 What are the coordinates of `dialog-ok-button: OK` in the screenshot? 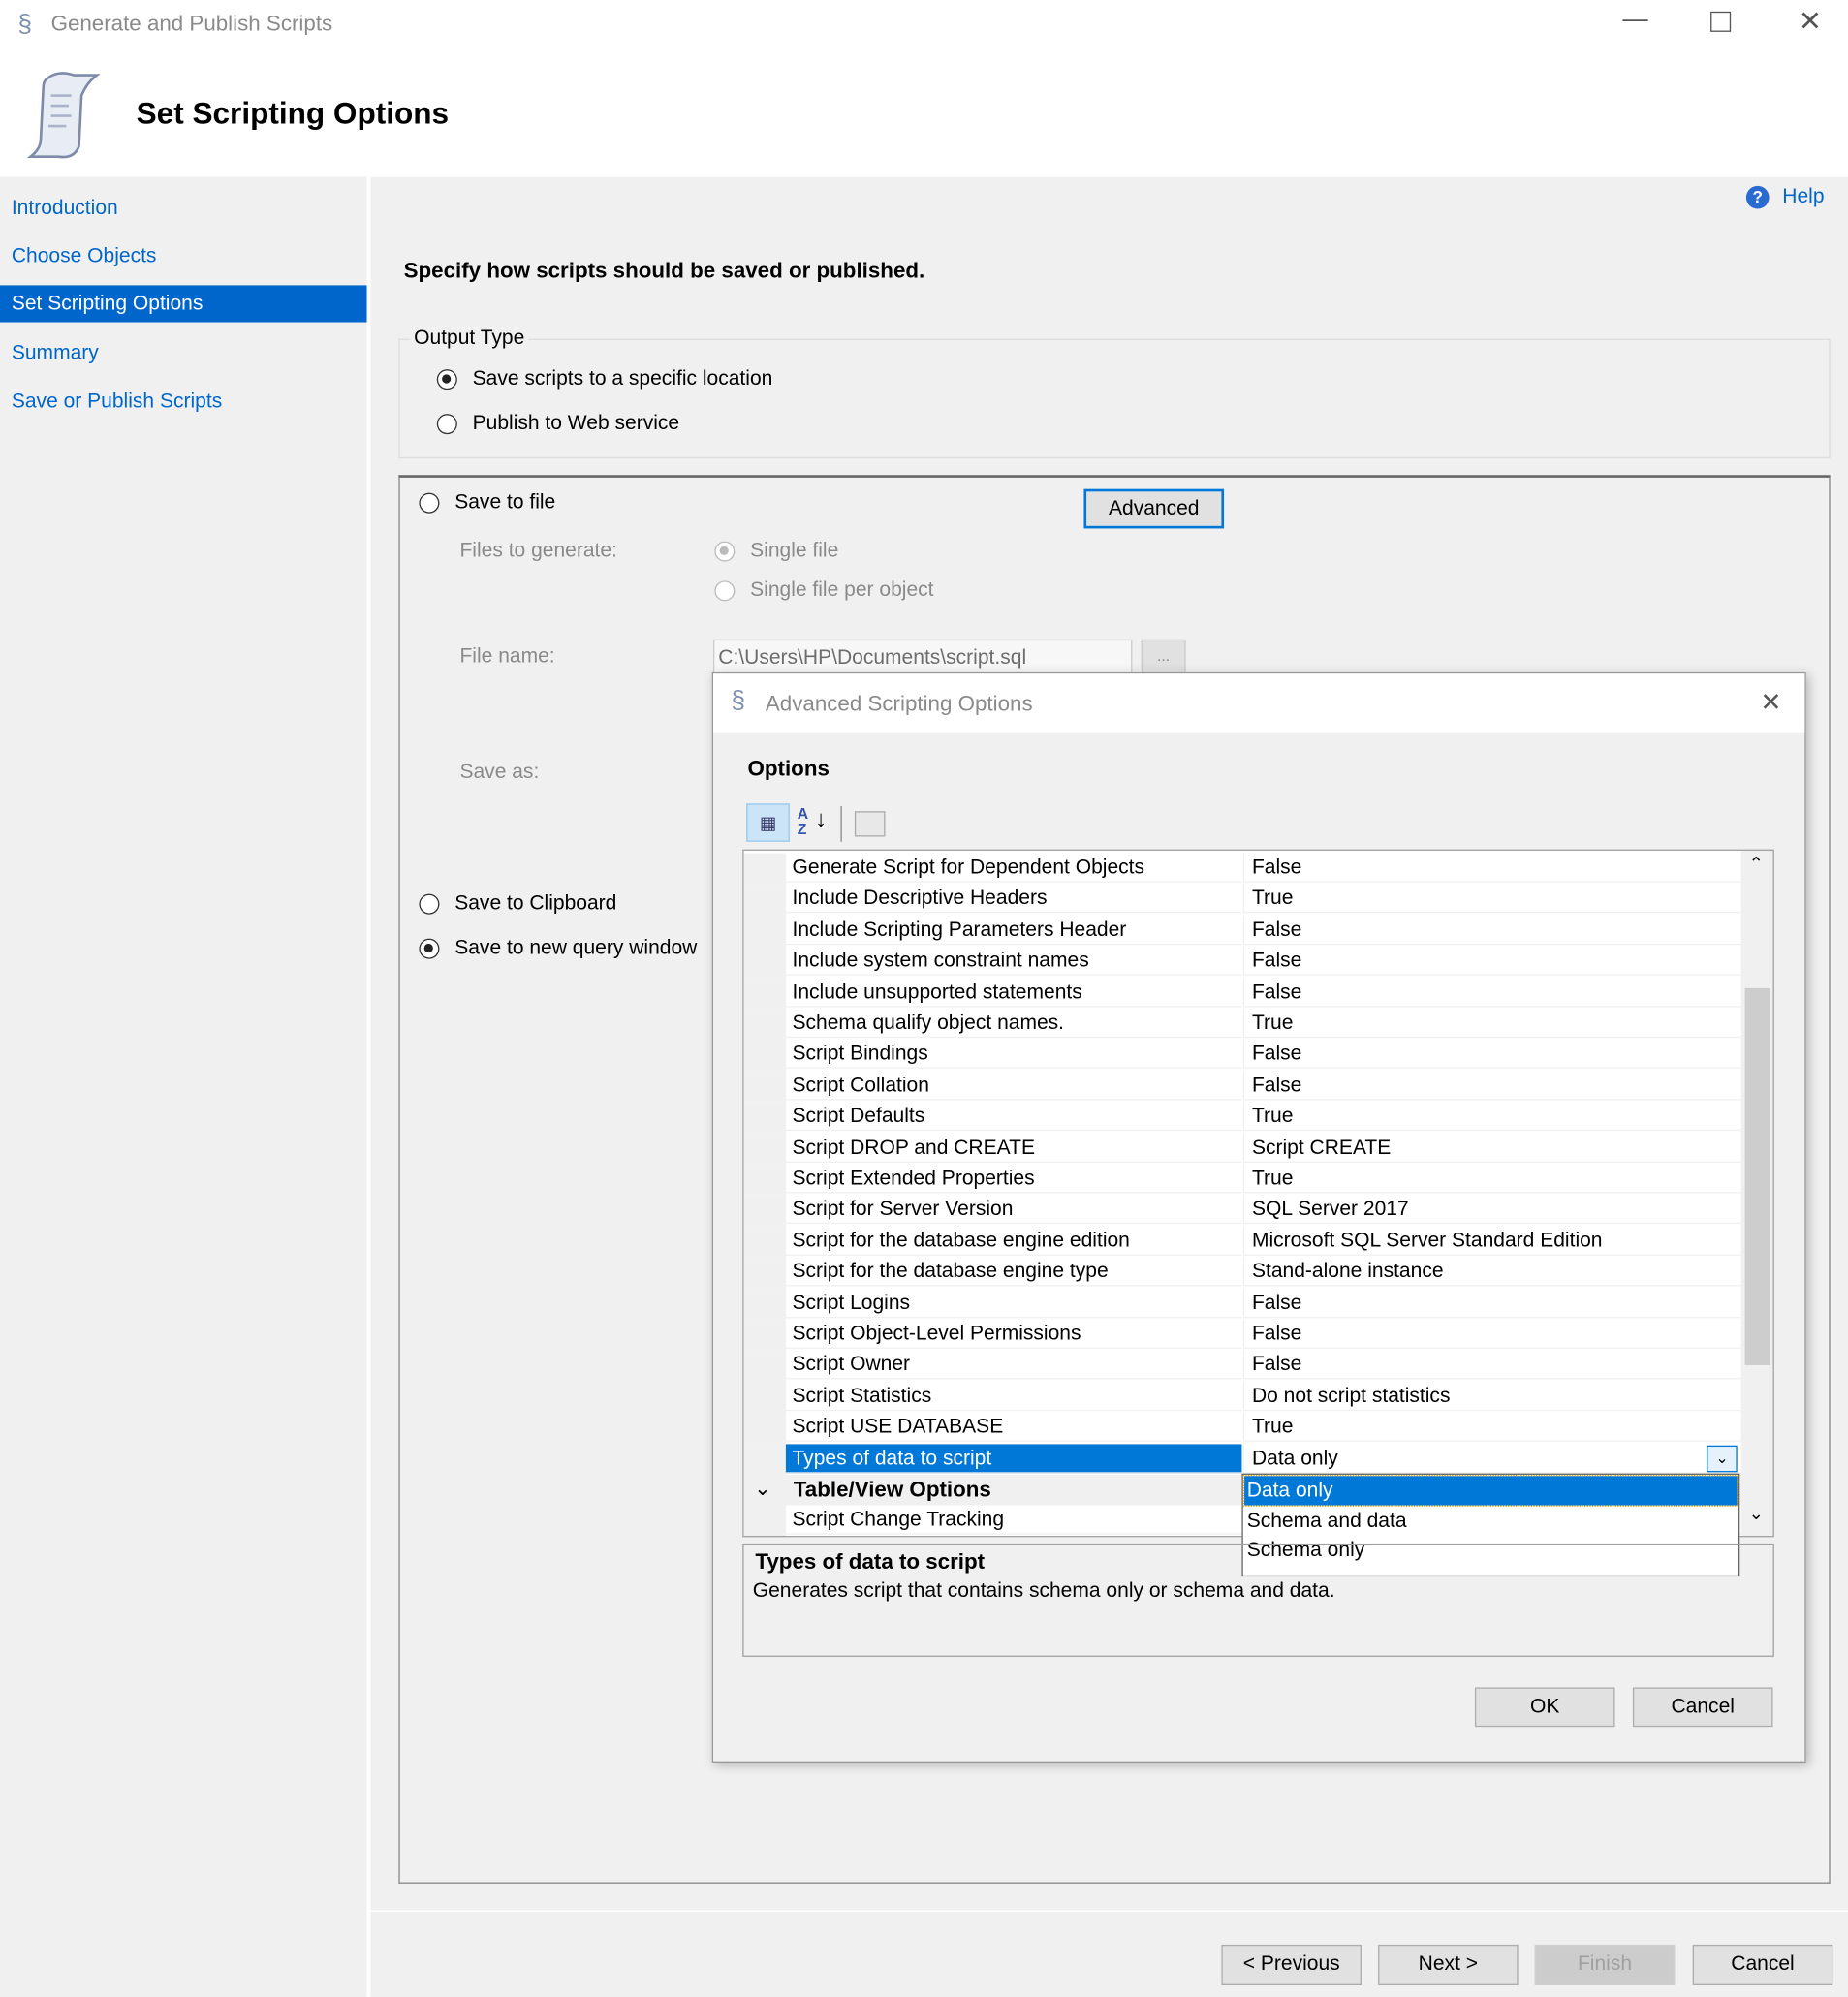 It's located at (1544, 1707).